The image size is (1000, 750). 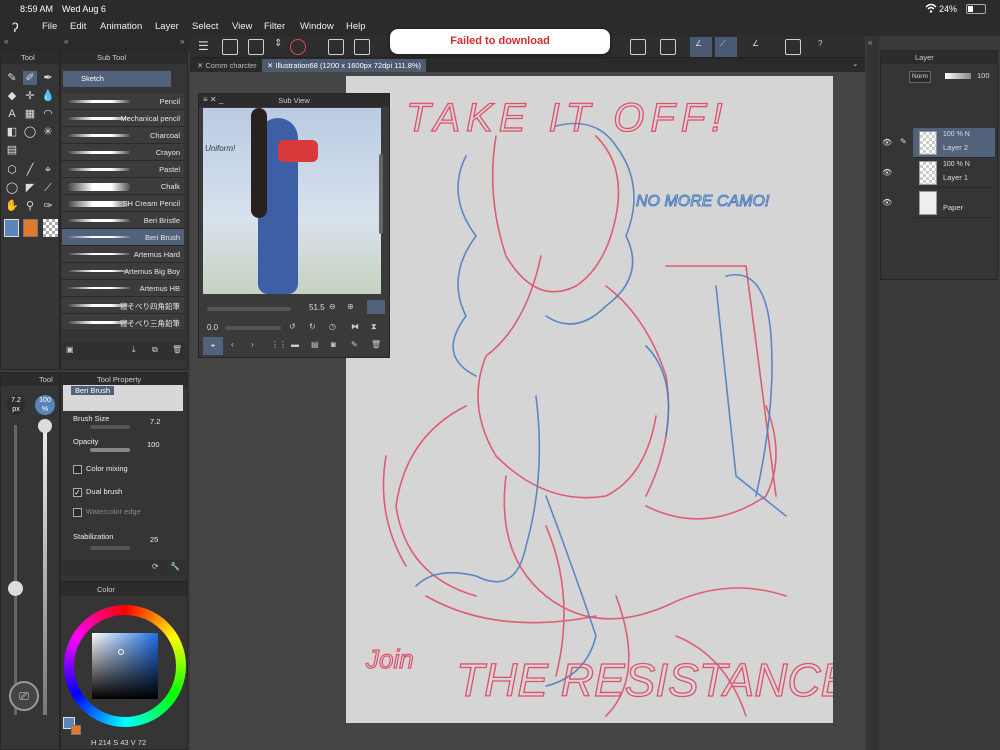 What do you see at coordinates (77, 469) in the screenshot?
I see `color-mixing-checkbox` at bounding box center [77, 469].